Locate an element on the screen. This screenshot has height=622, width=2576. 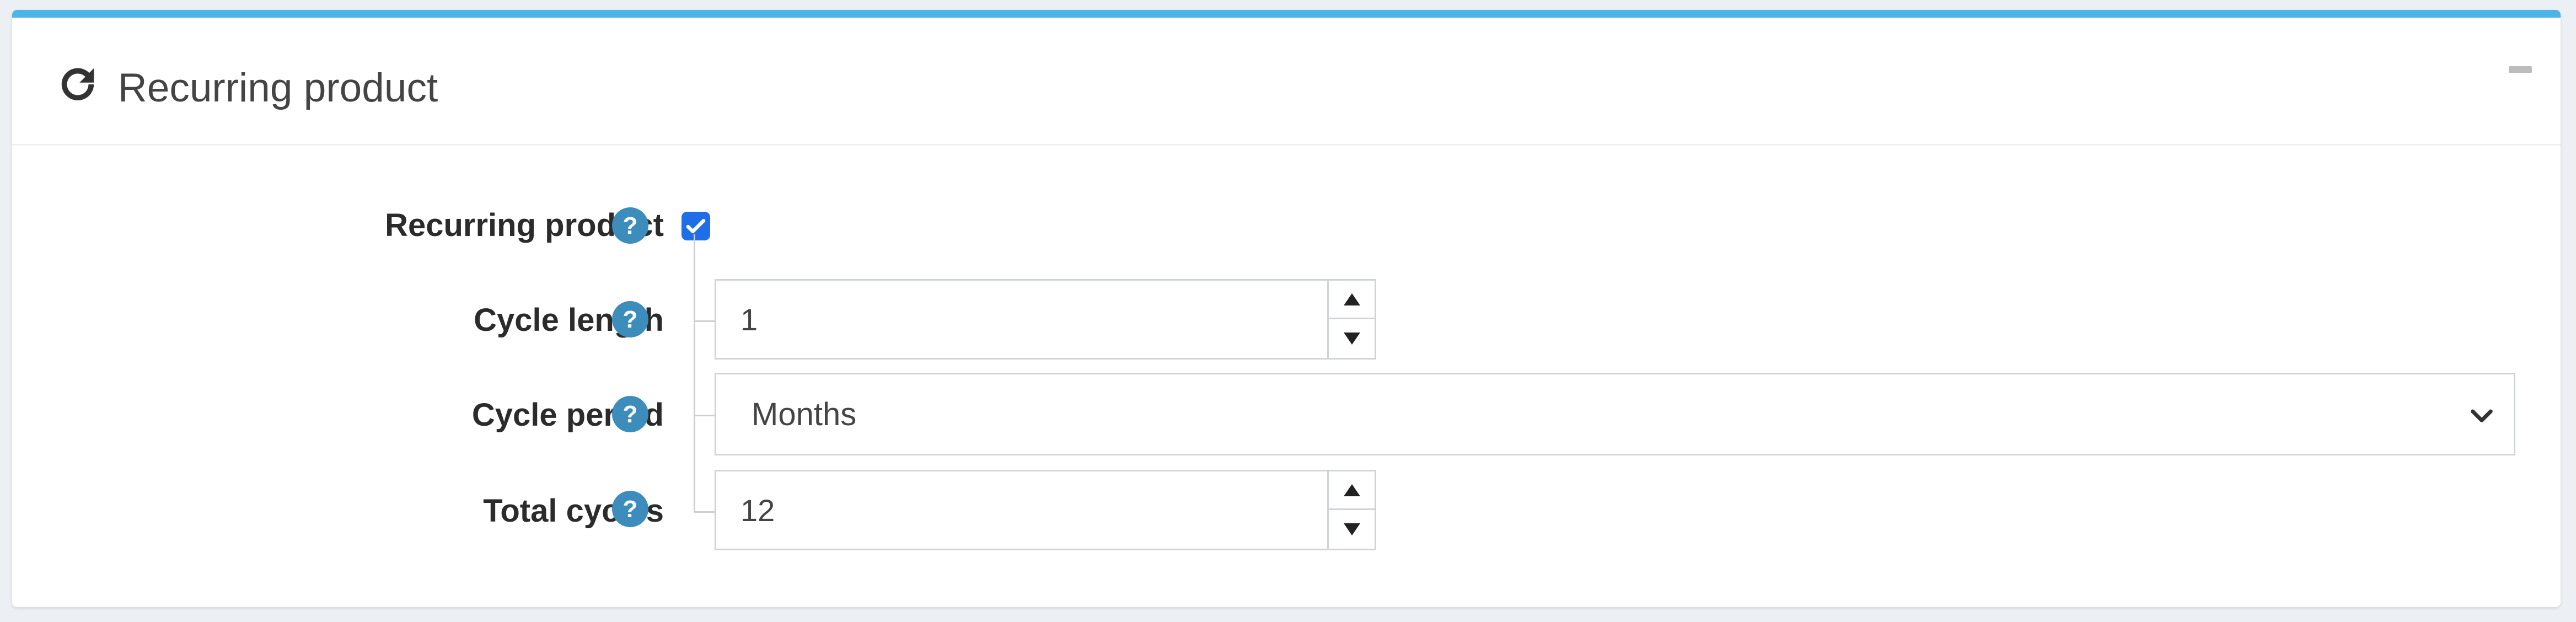
collapse-minus-icon is located at coordinates (2520, 69).